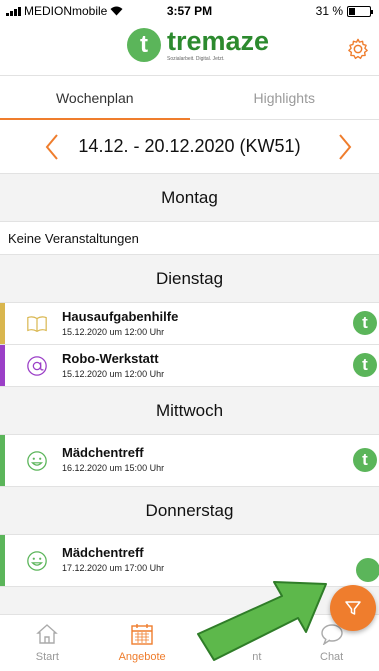 The height and width of the screenshot is (671, 379). I want to click on filter-icon, so click(353, 608).